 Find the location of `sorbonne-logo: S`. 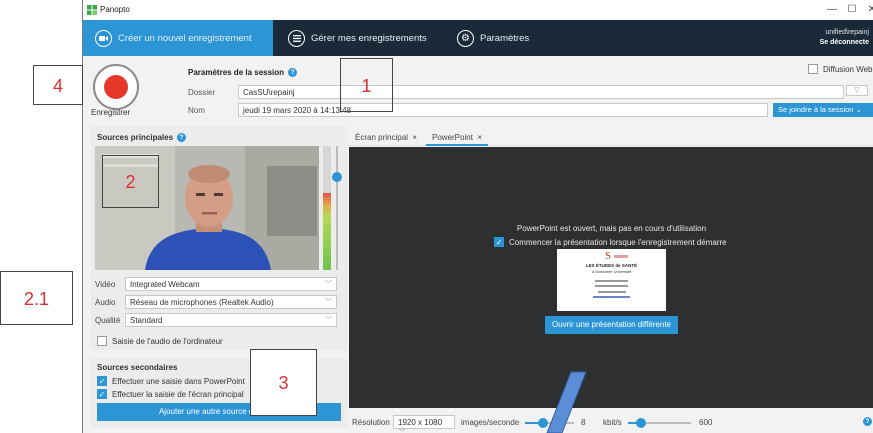

sorbonne-logo: S is located at coordinates (608, 256).